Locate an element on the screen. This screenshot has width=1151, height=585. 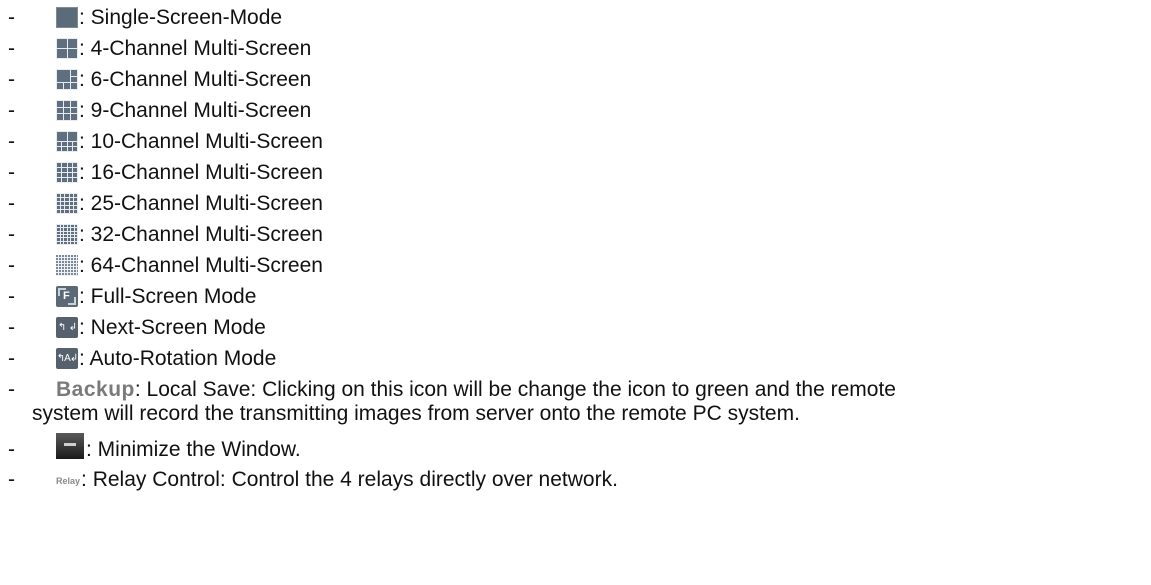
item-text: : Minimize the Window. is located at coordinates (193, 449).